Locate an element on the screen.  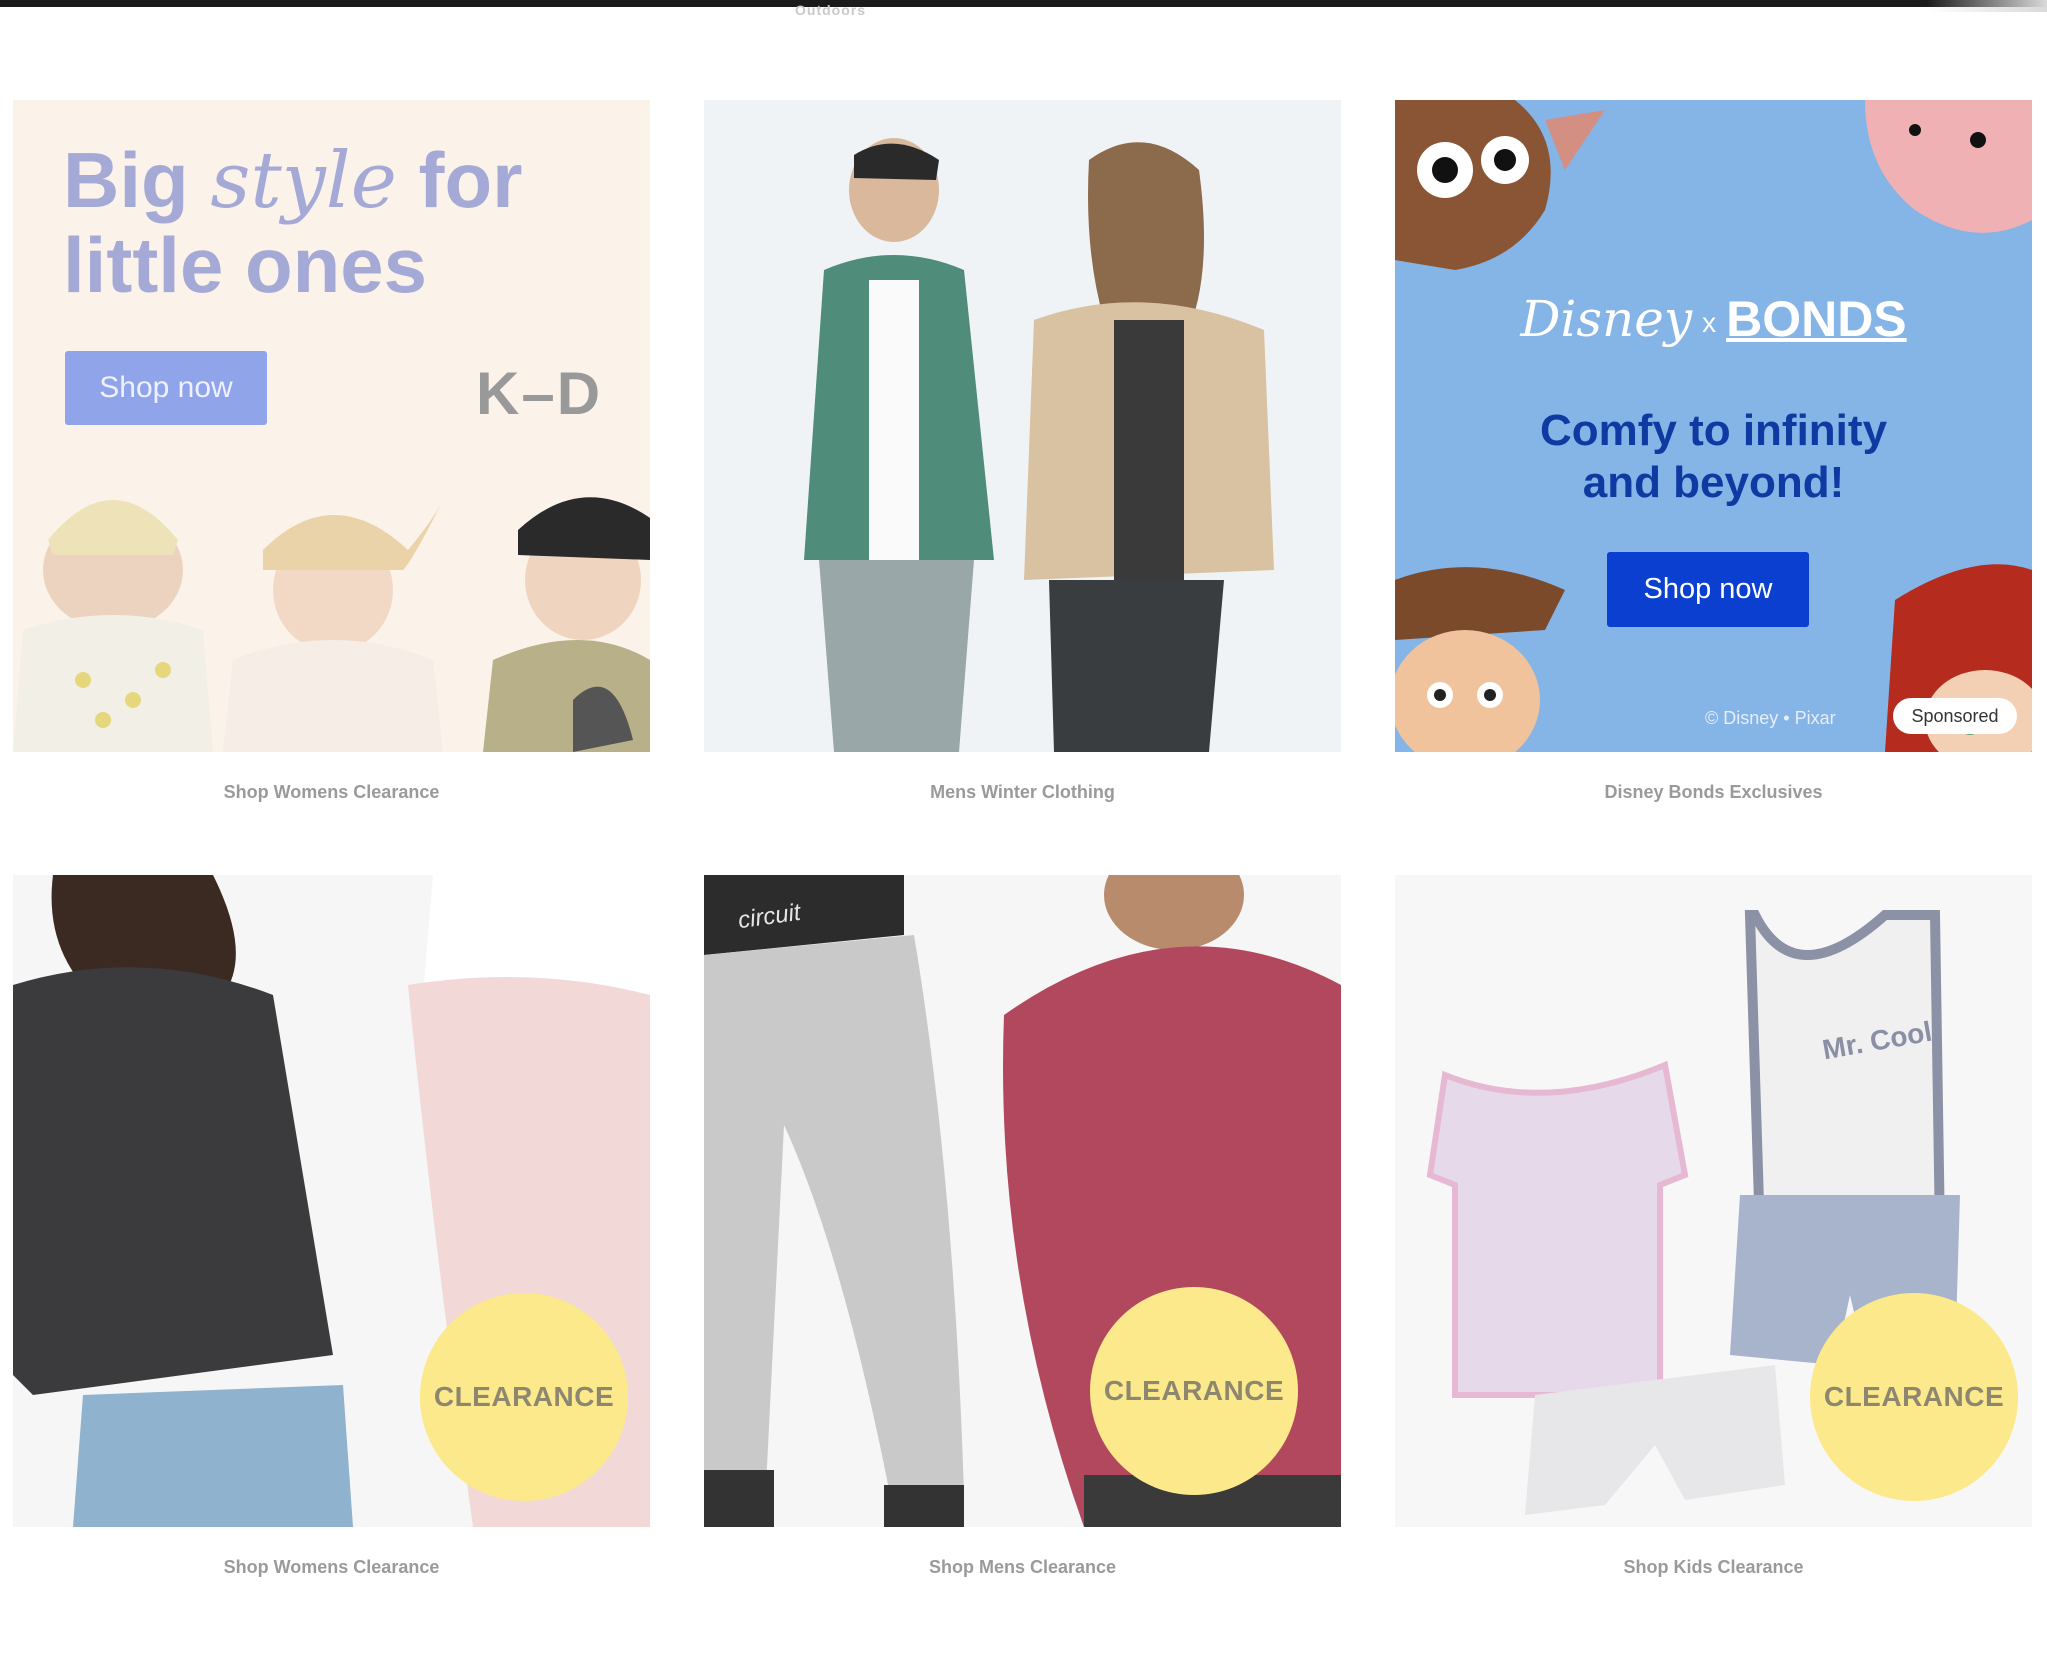
bonds-tagline-line1: Comfy to infinity is located at coordinates (1713, 430).